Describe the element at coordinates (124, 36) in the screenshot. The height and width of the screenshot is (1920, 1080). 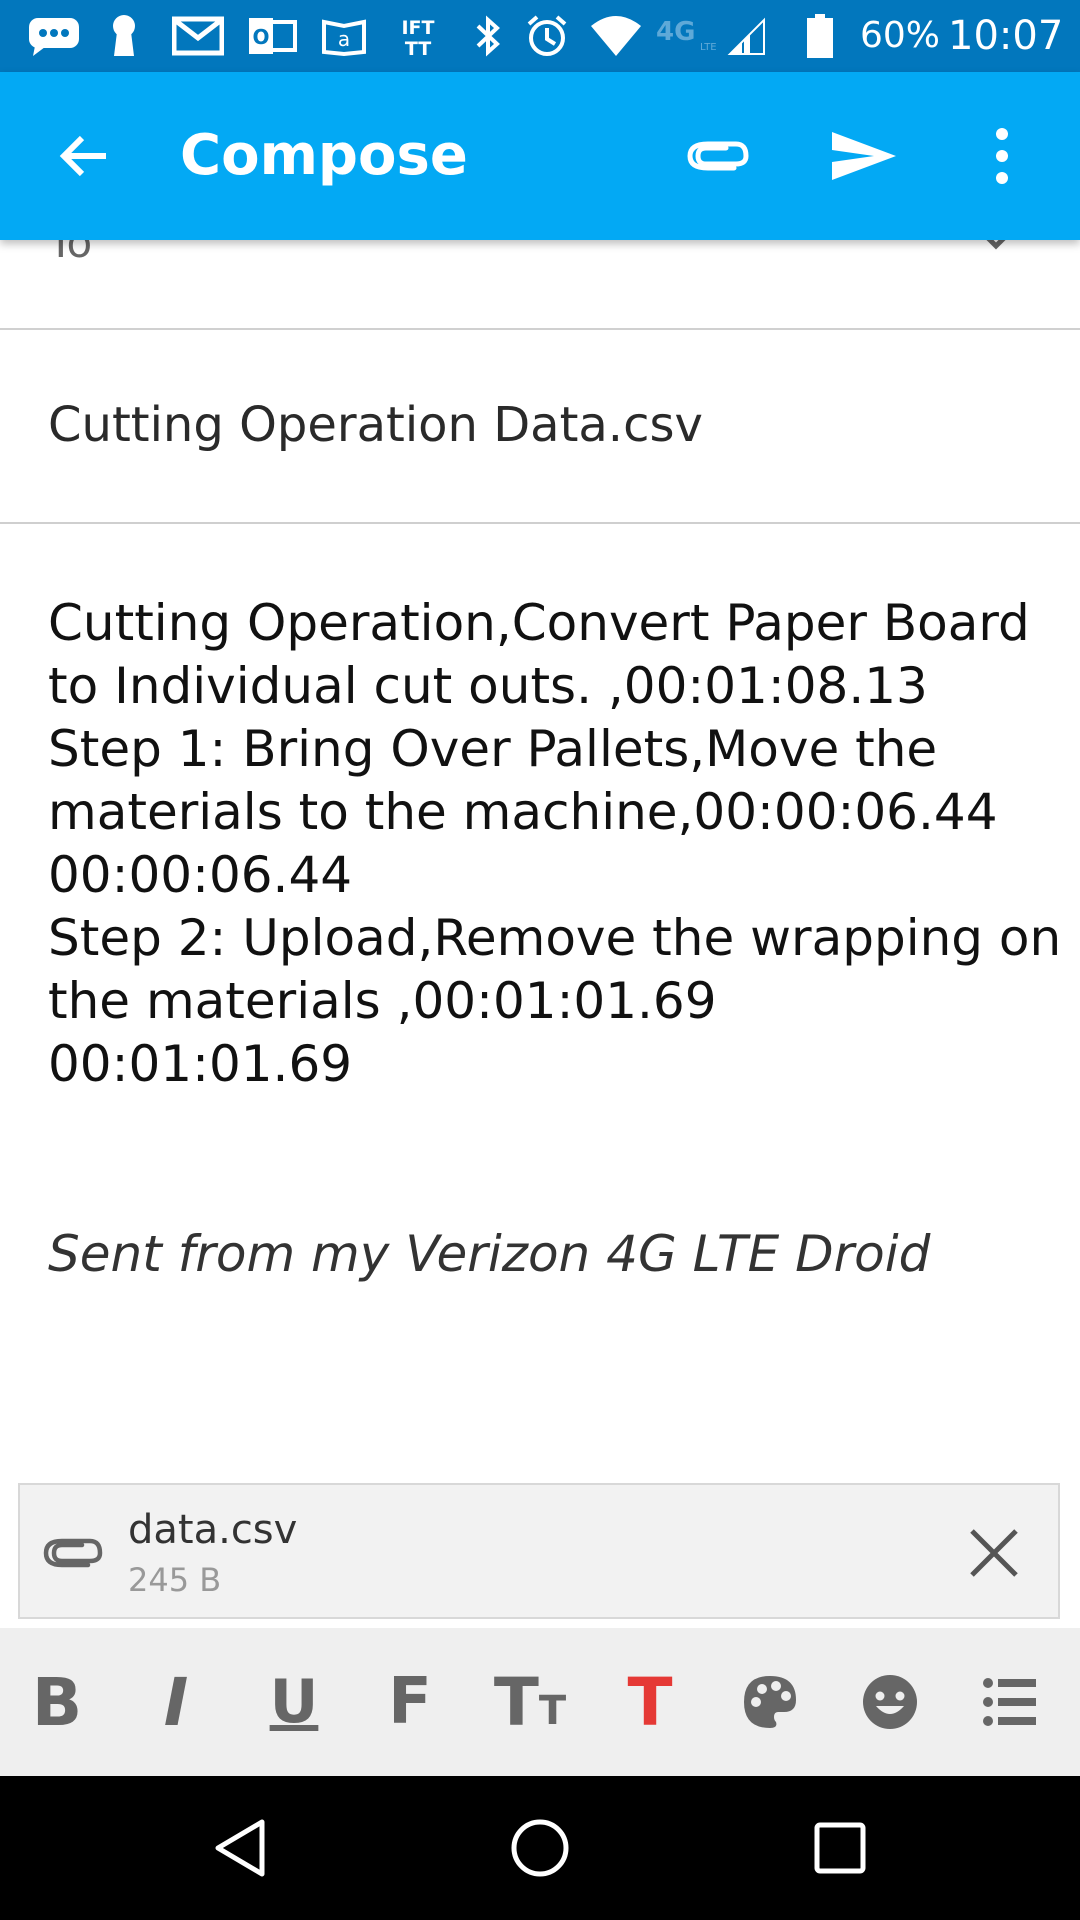
I see `keyhole-icon` at that location.